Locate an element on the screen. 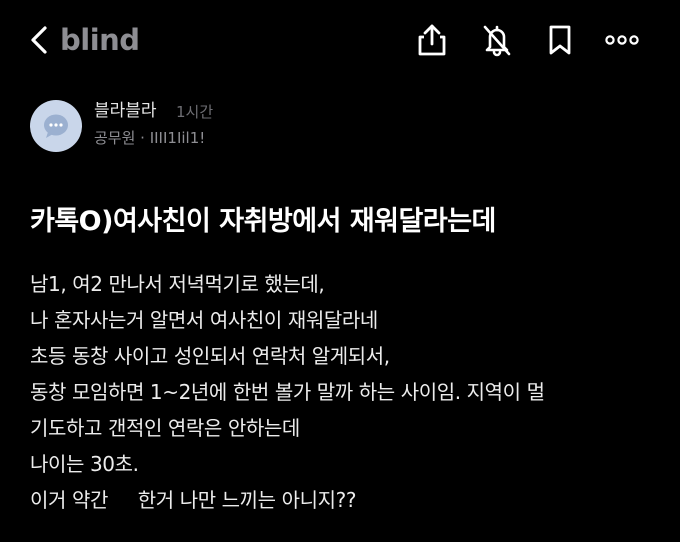 This screenshot has width=680, height=542. body-line: 나이는 30초. is located at coordinates (84, 464).